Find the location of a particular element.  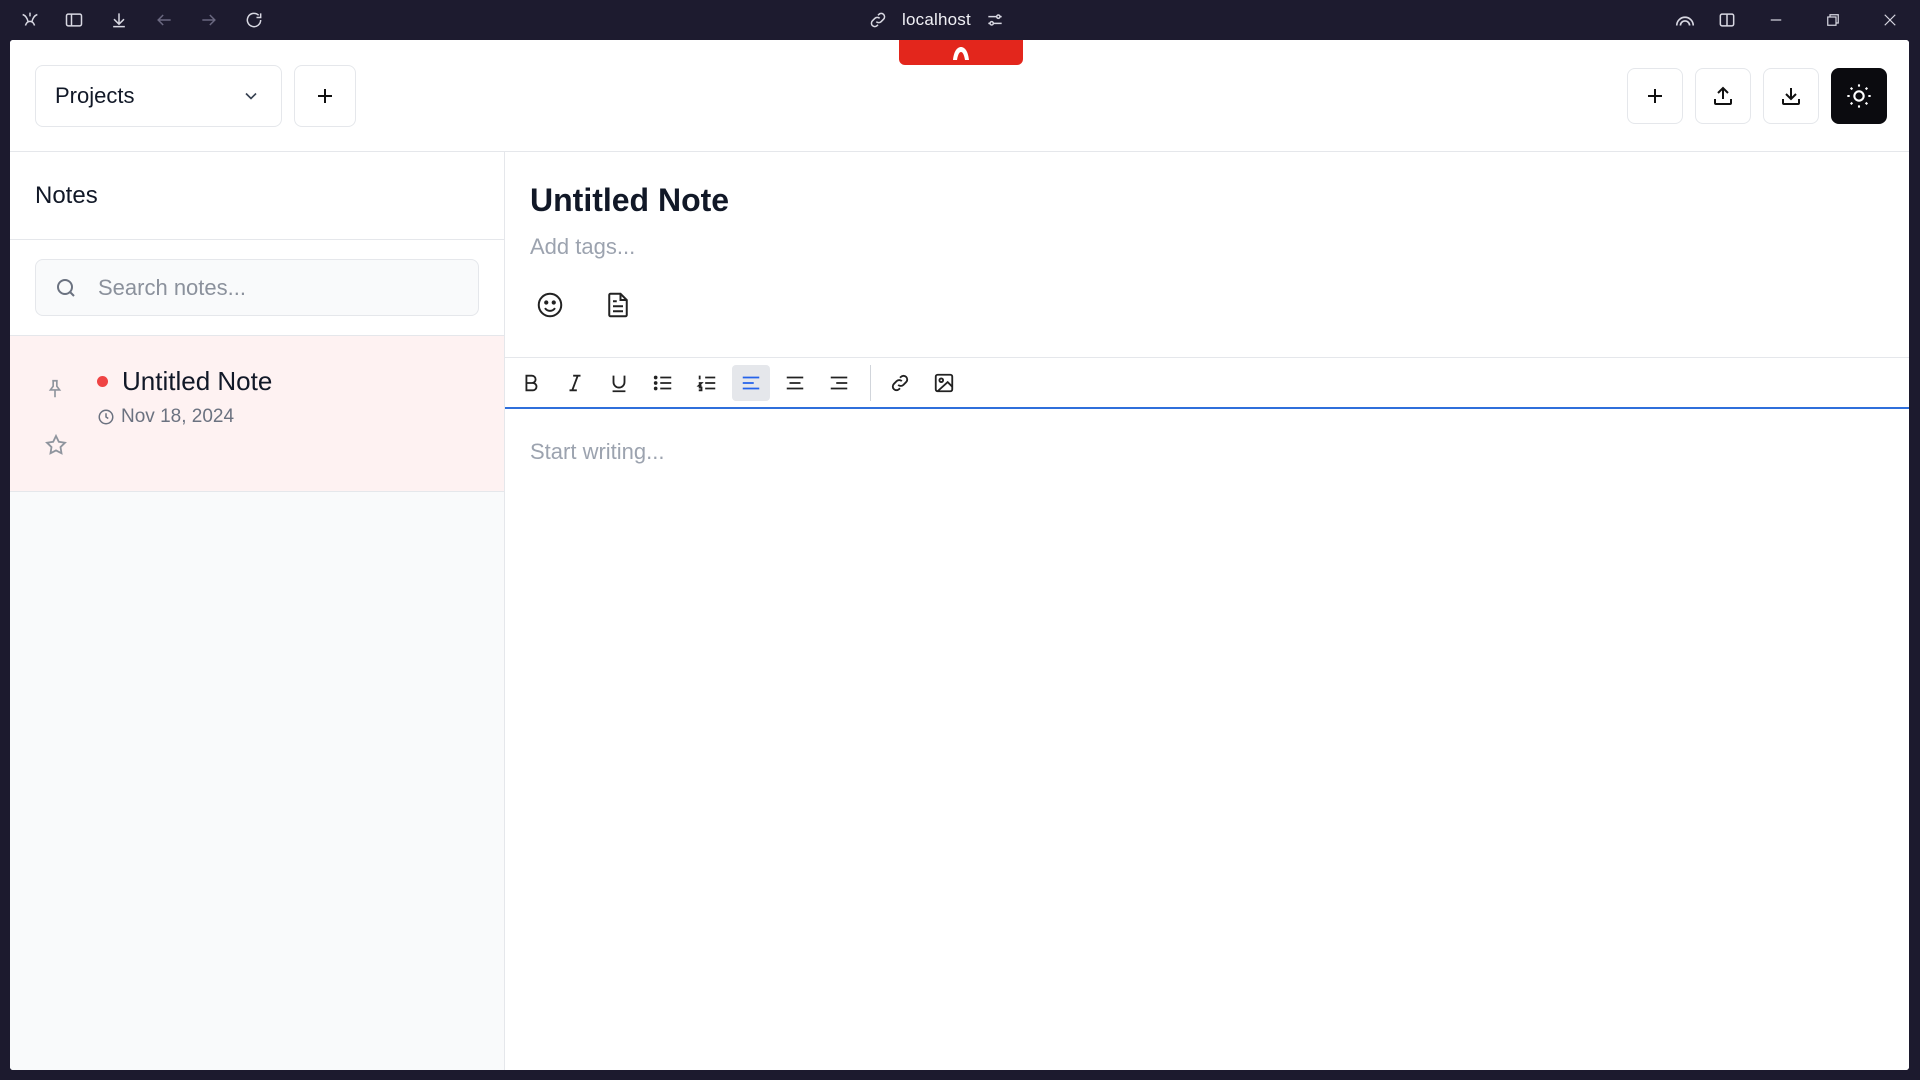

dev-logo-icon is located at coordinates (961, 53).